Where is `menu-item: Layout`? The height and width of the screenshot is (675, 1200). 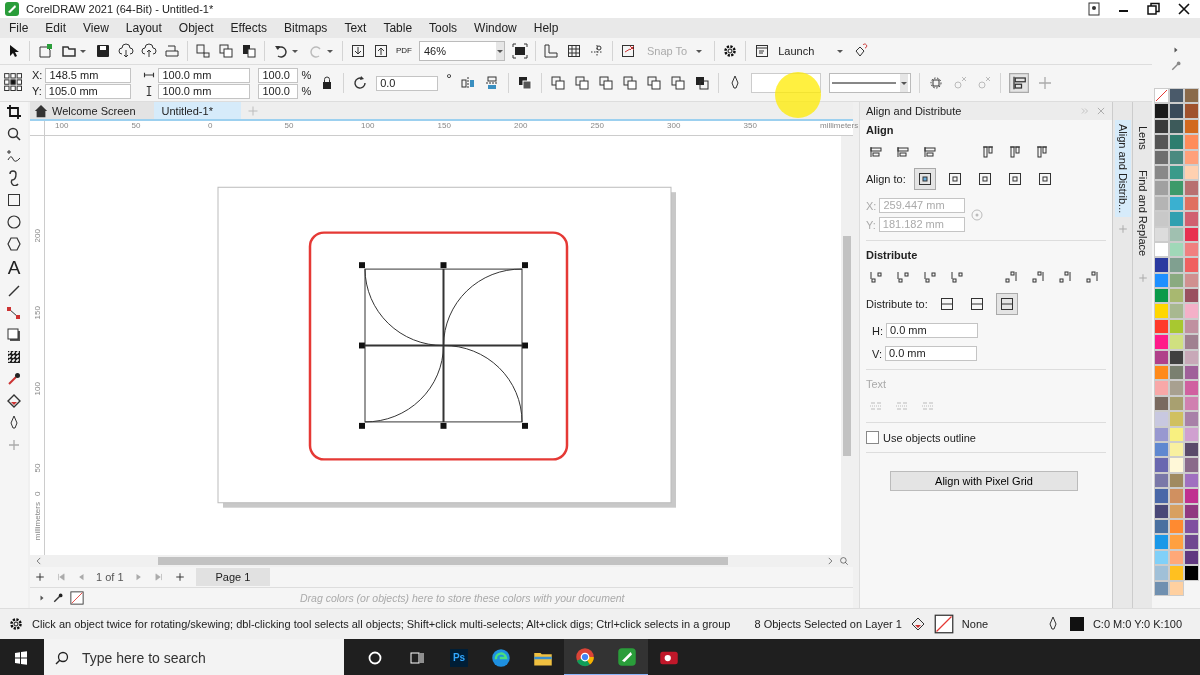 menu-item: Layout is located at coordinates (143, 28).